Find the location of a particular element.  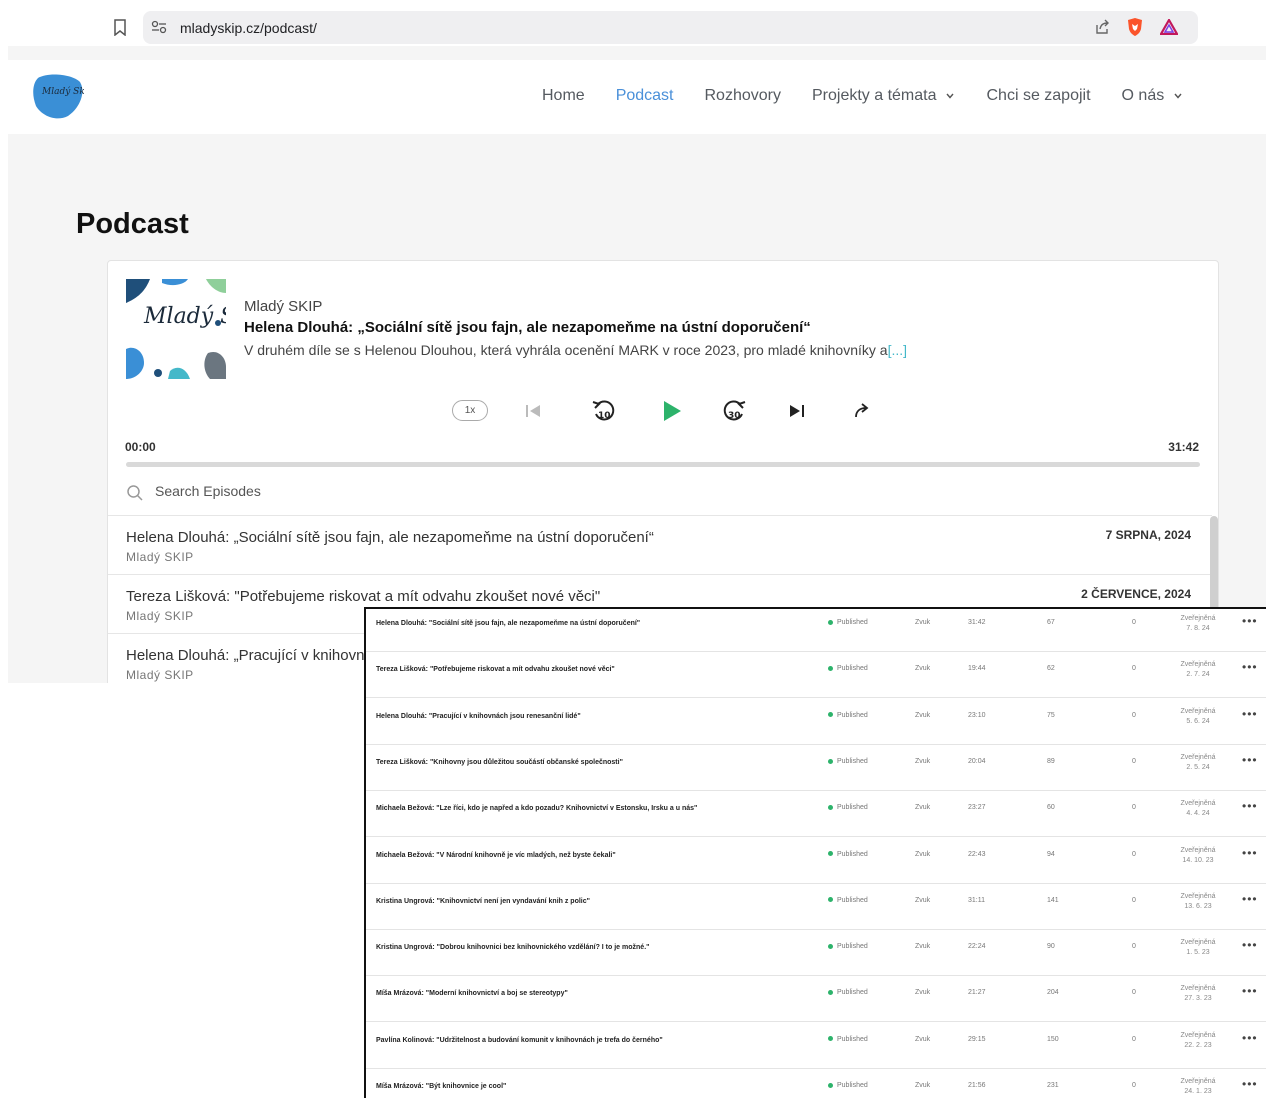

published-date: 24. 1. 23 is located at coordinates (1198, 1091).